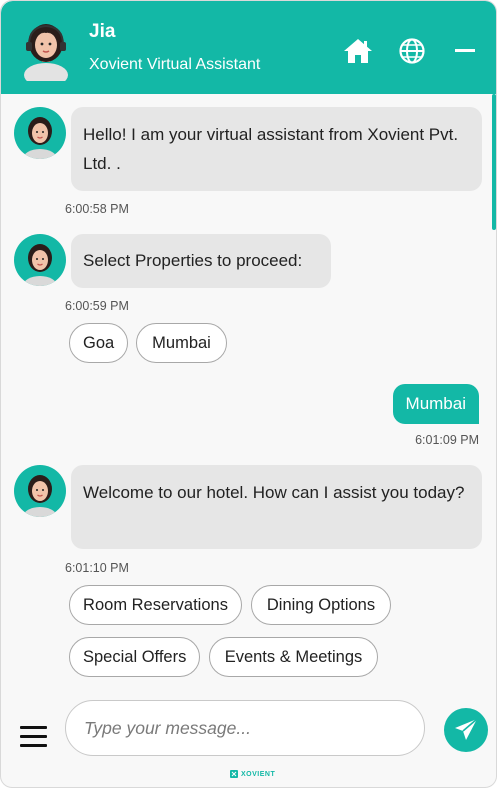 The width and height of the screenshot is (497, 788). I want to click on option-chip-special-offers: Special Offers, so click(134, 657).